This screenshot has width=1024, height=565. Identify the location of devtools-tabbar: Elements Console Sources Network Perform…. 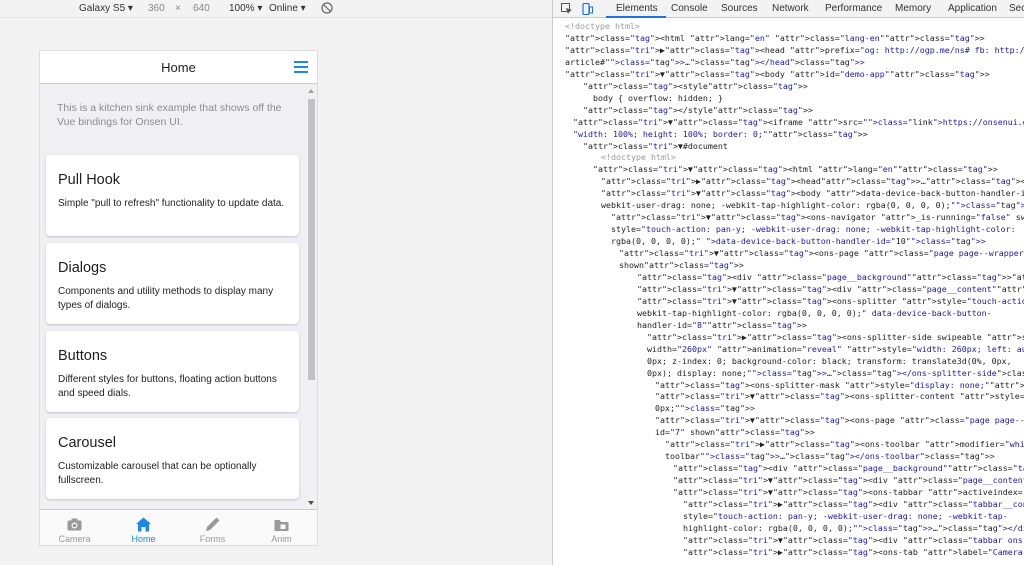
(788, 9).